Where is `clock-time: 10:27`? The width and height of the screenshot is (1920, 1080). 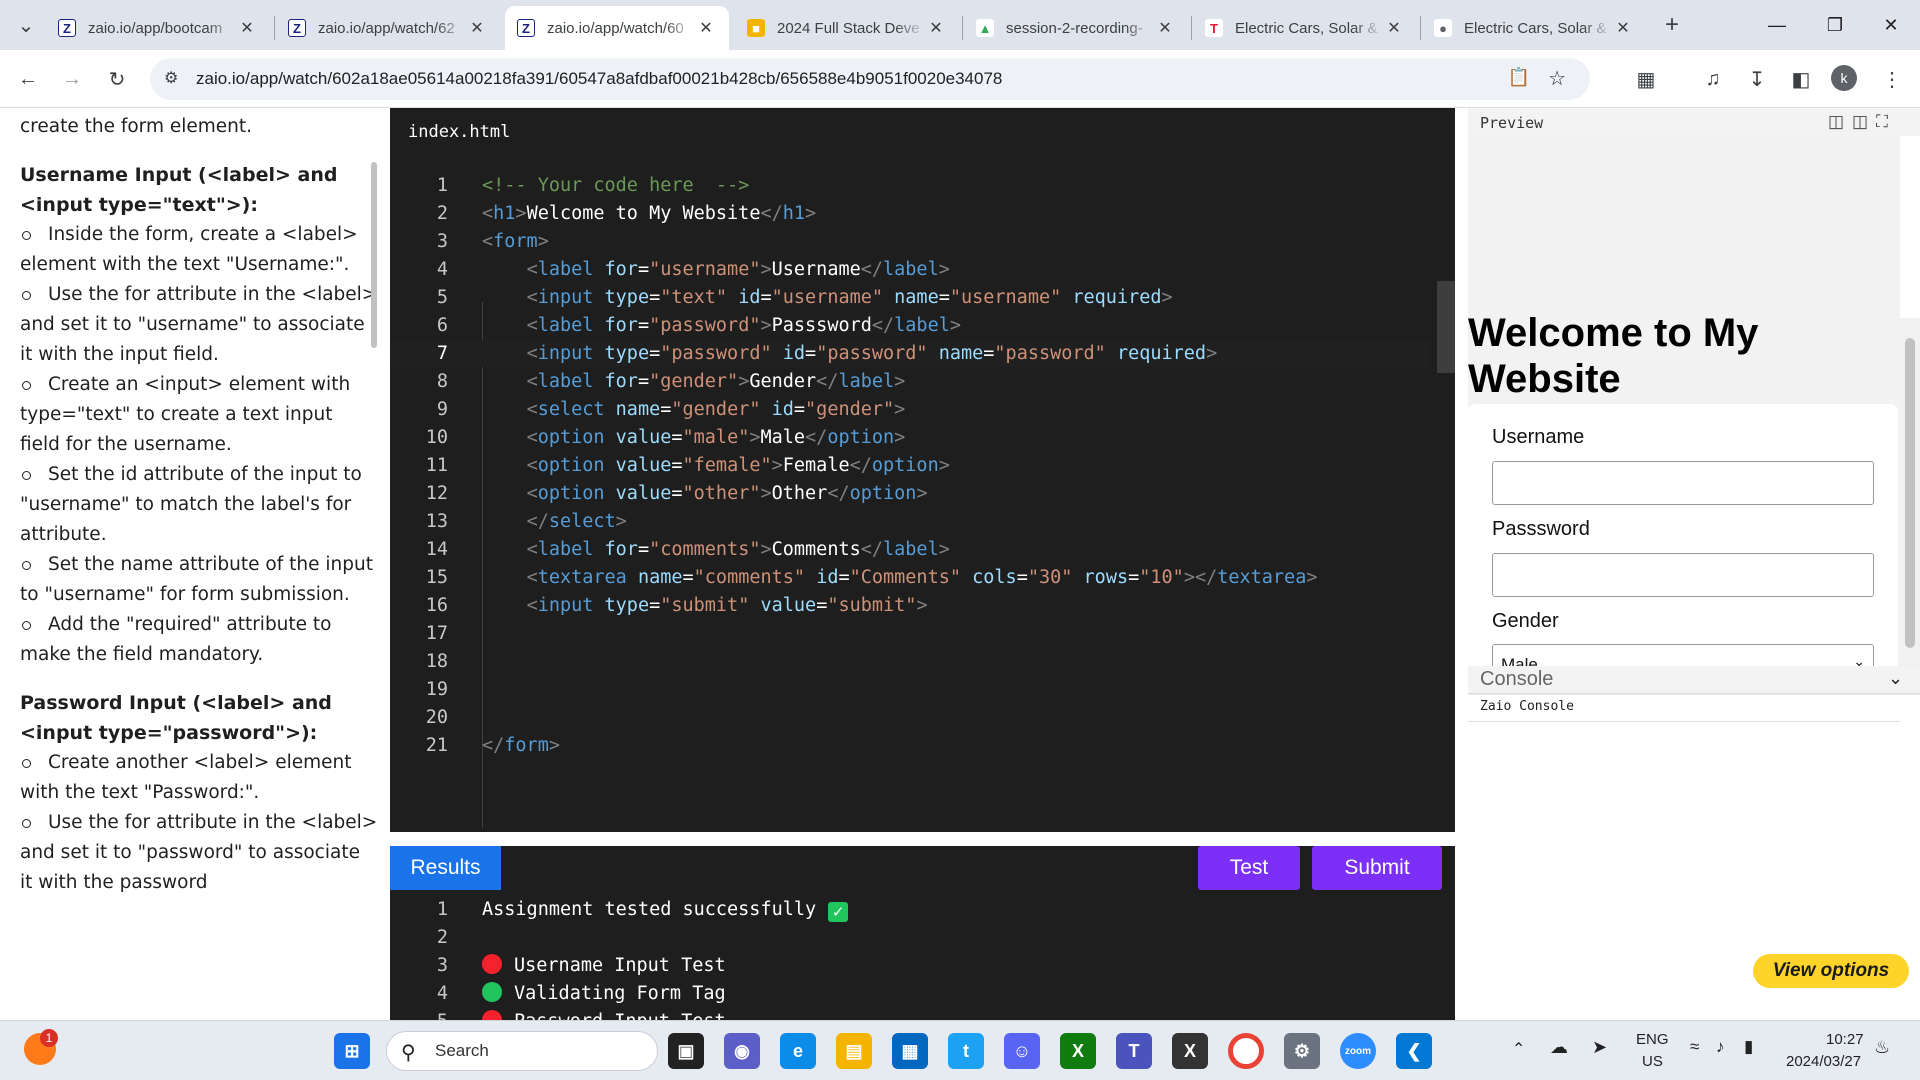
clock-time: 10:27 is located at coordinates (1845, 1039).